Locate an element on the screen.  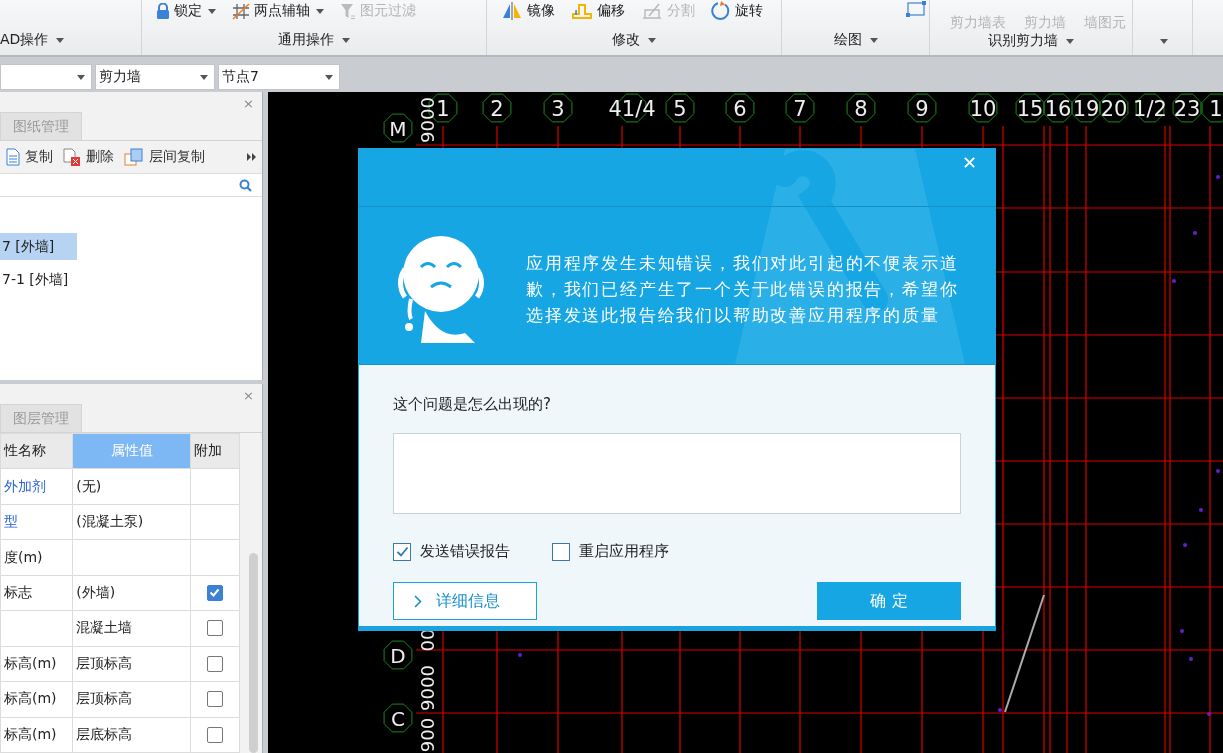
axis-bubble: 6 is located at coordinates (740, 108).